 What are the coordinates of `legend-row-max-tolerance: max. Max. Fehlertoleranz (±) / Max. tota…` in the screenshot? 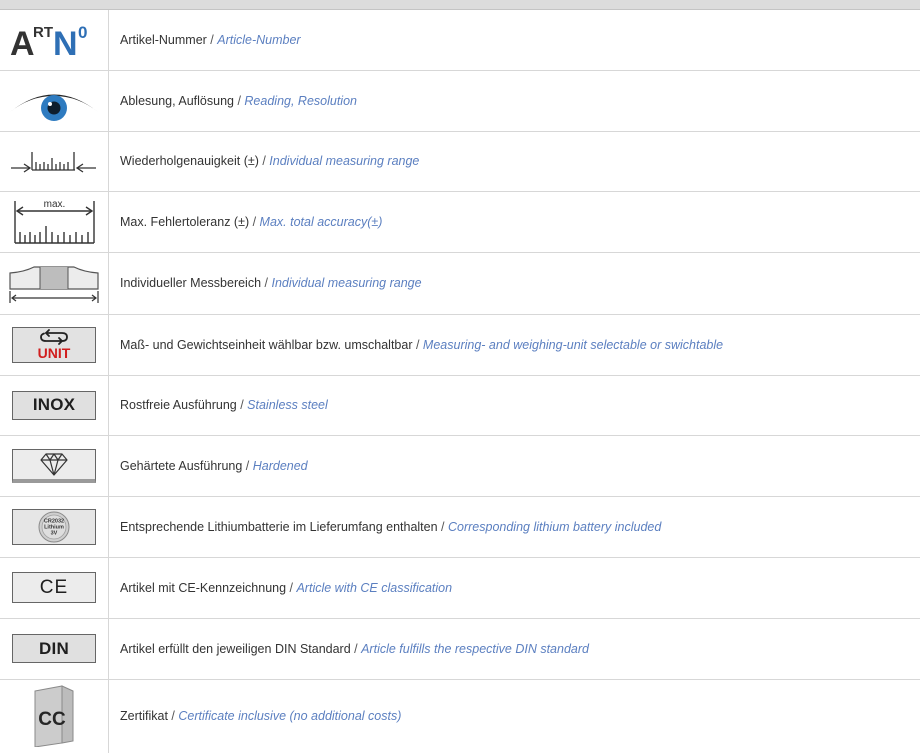 It's located at (460, 222).